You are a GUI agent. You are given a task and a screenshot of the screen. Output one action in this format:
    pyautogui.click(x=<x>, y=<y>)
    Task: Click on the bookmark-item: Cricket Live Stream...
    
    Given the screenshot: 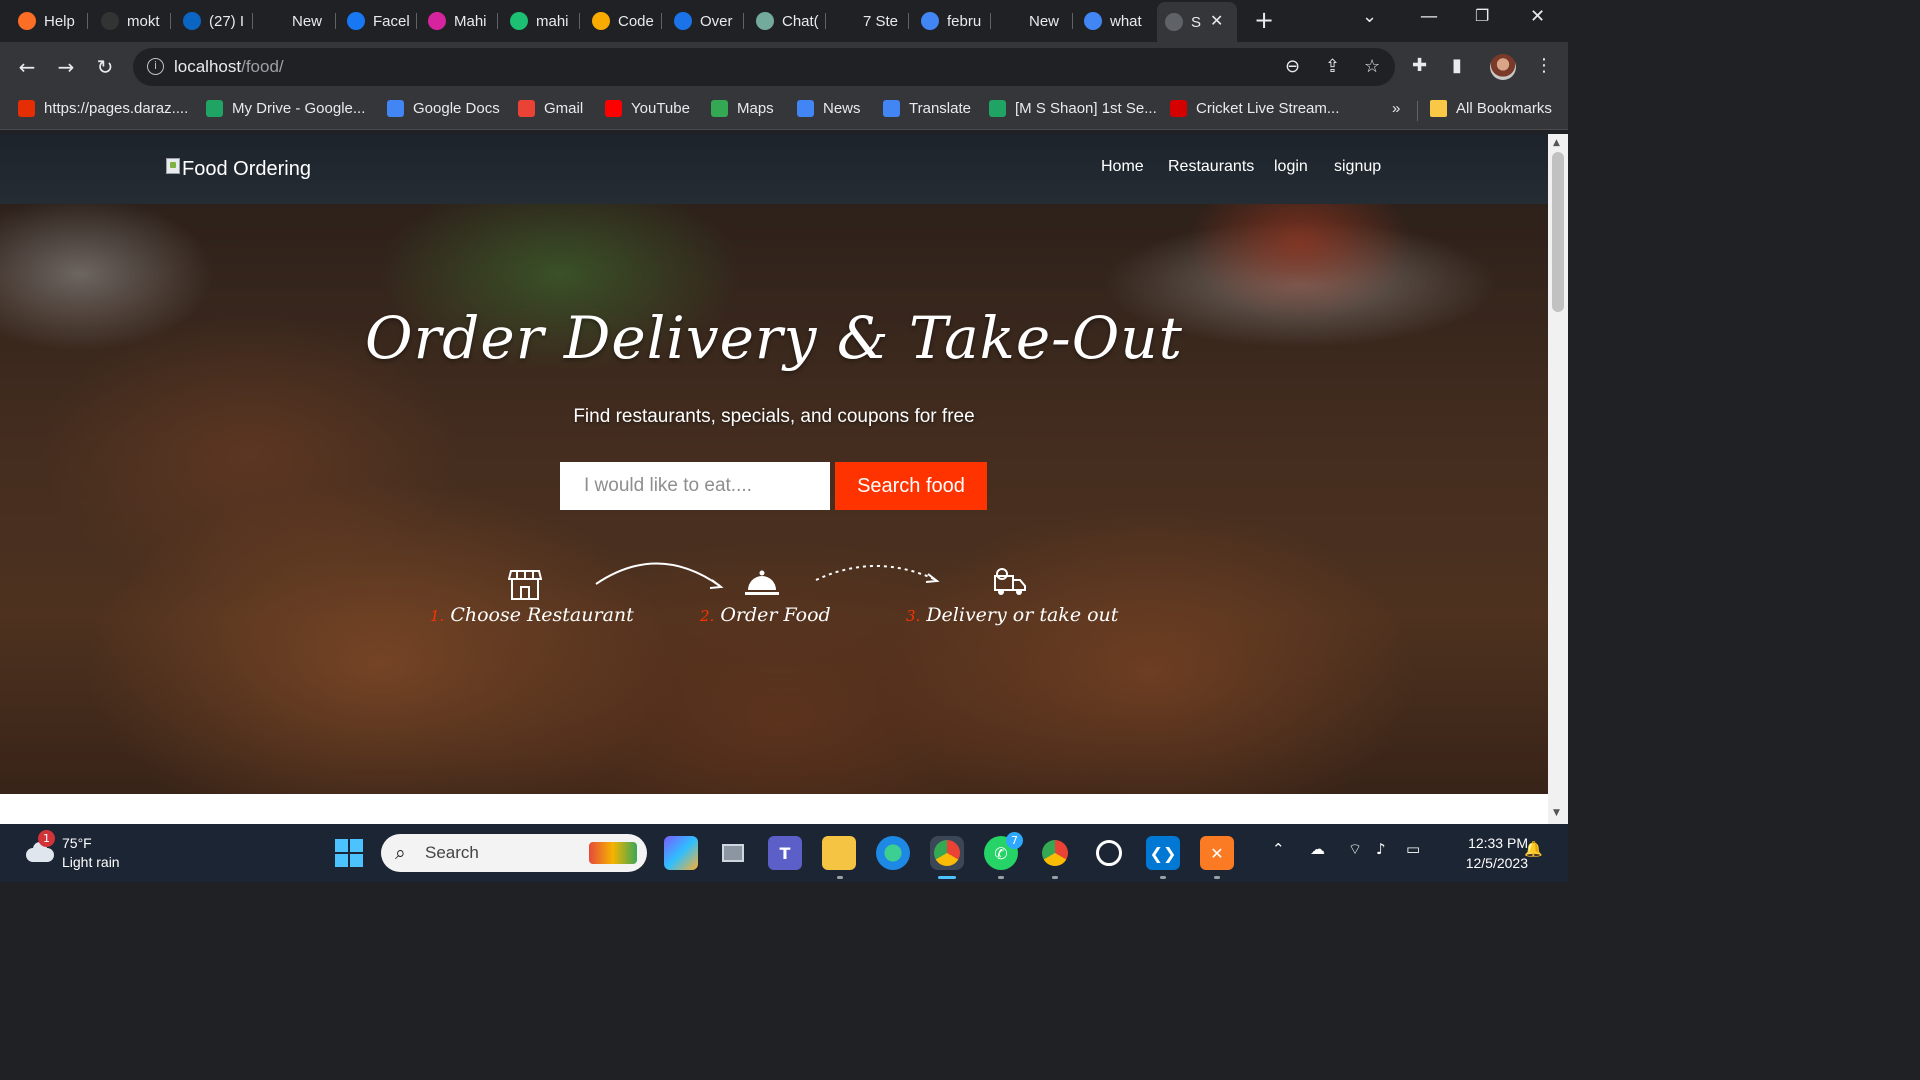 What is the action you would take?
    pyautogui.click(x=1254, y=108)
    